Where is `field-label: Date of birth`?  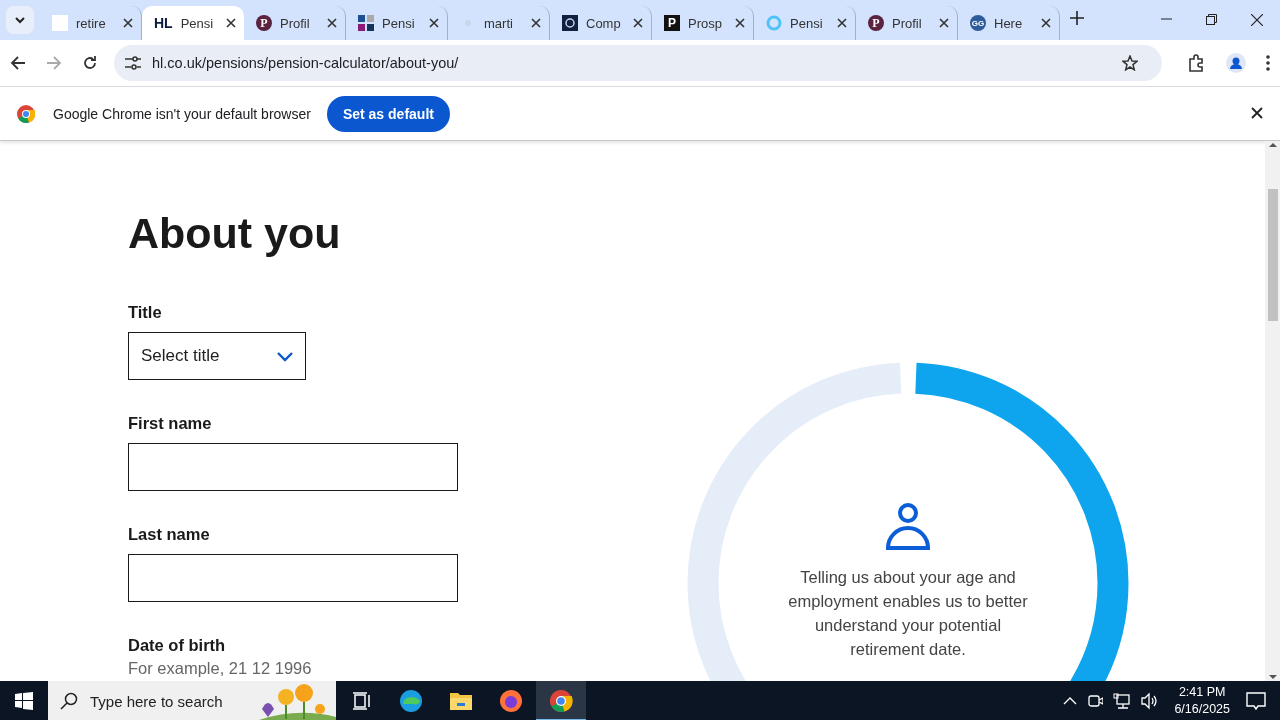
field-label: Date of birth is located at coordinates (177, 645).